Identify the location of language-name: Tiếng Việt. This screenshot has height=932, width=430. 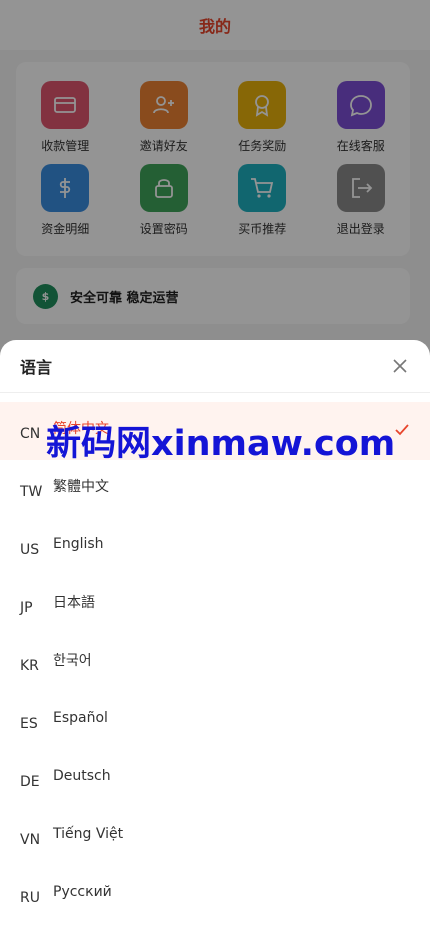
(88, 834).